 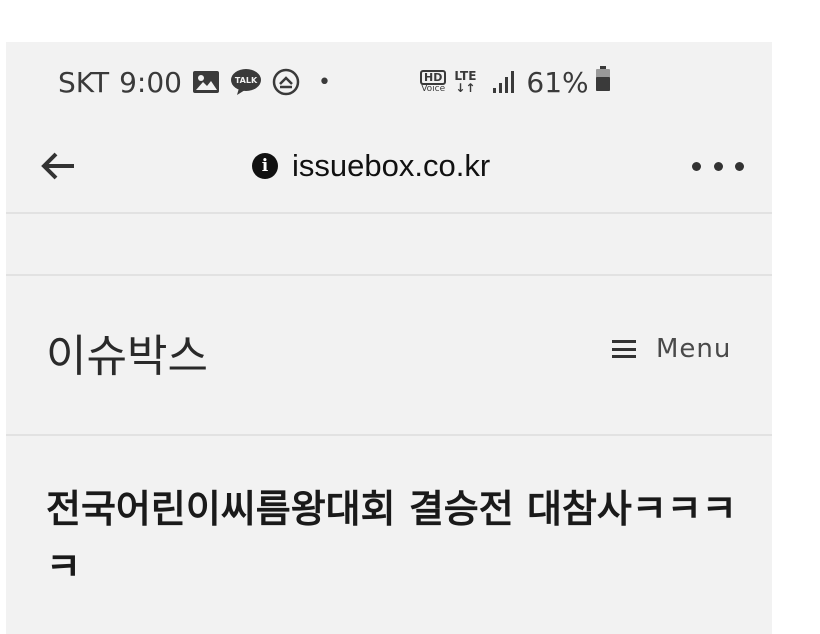 I want to click on info-icon: i, so click(x=265, y=166).